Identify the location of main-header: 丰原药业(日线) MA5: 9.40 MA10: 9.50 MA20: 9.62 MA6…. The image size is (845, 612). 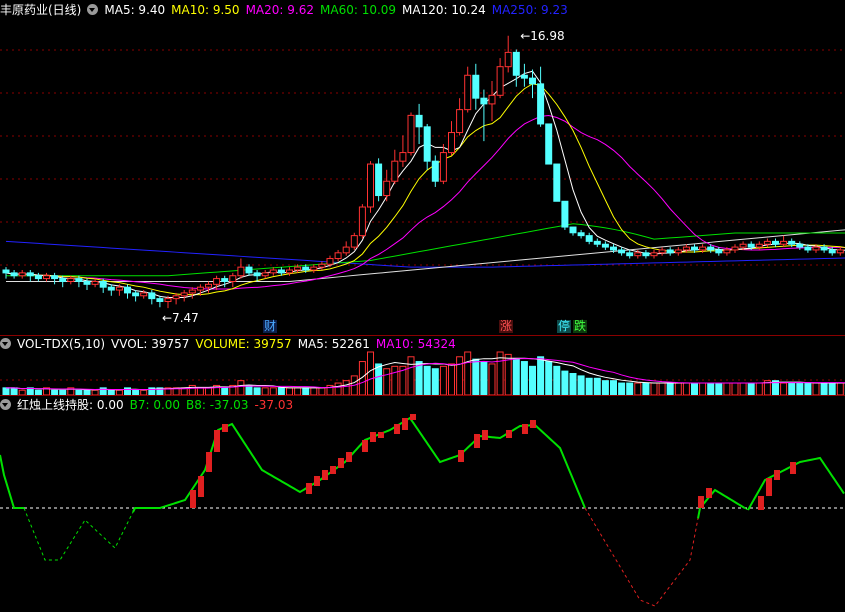
(287, 10).